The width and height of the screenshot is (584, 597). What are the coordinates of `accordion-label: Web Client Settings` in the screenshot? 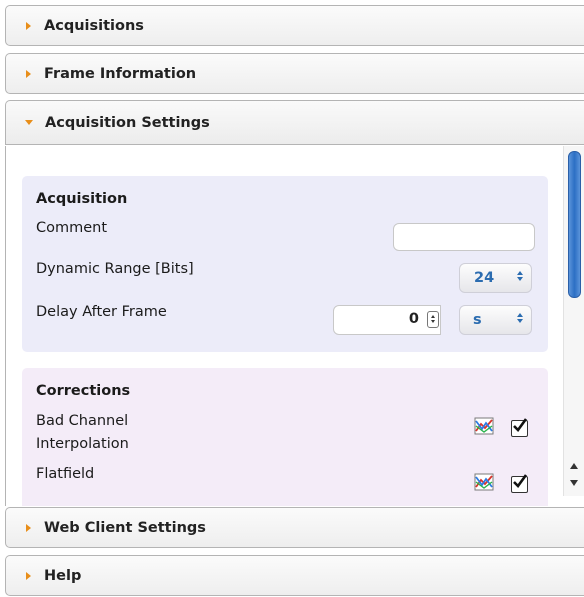 It's located at (125, 527).